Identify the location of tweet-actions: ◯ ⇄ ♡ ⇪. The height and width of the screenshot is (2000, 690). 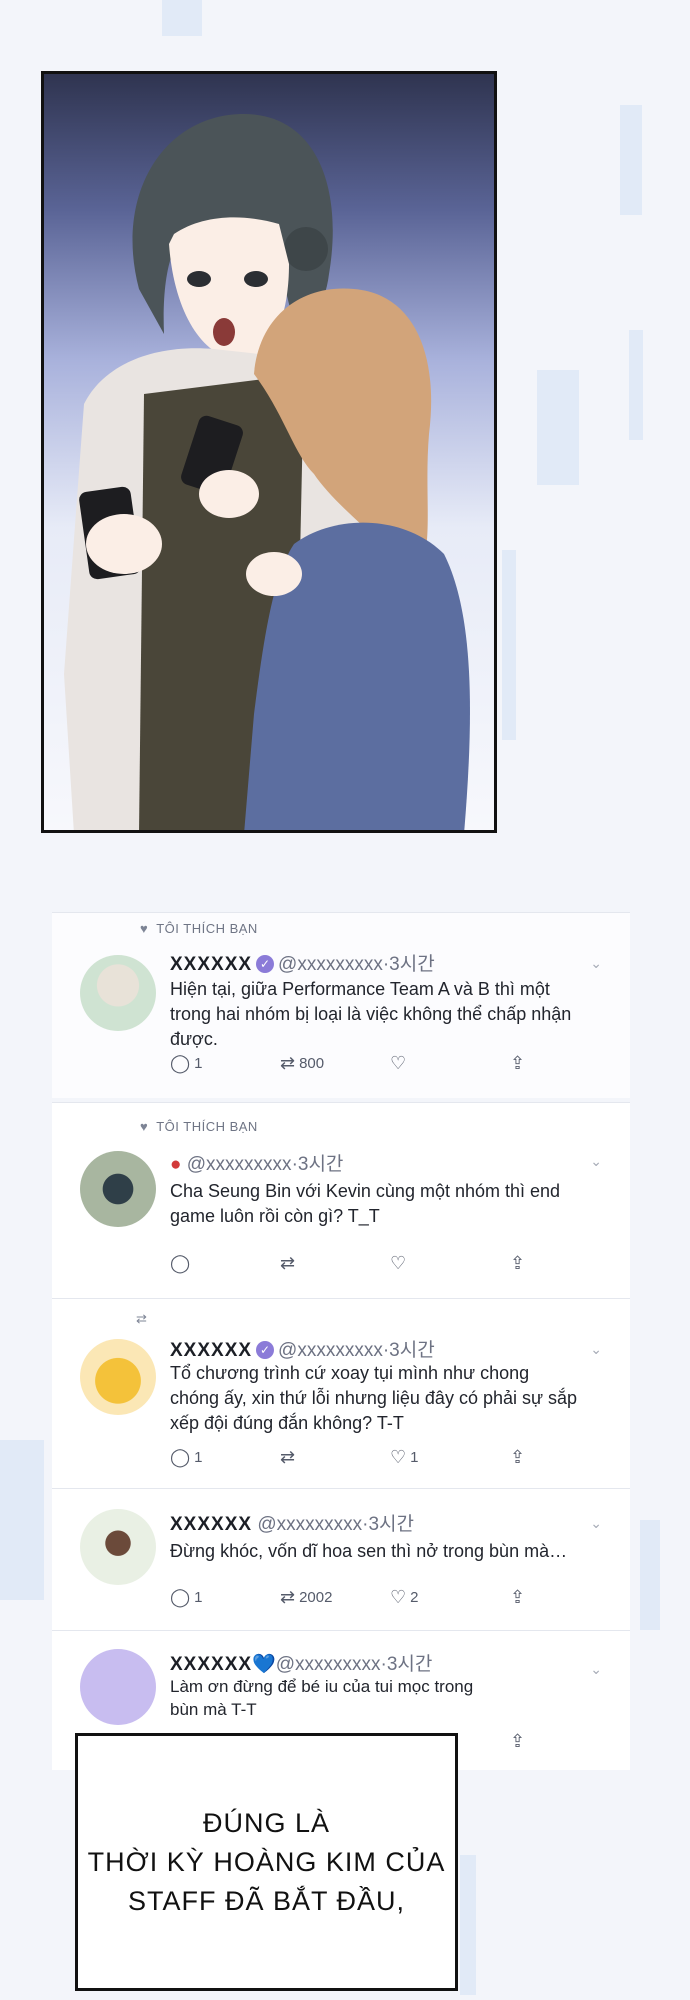
(375, 1264).